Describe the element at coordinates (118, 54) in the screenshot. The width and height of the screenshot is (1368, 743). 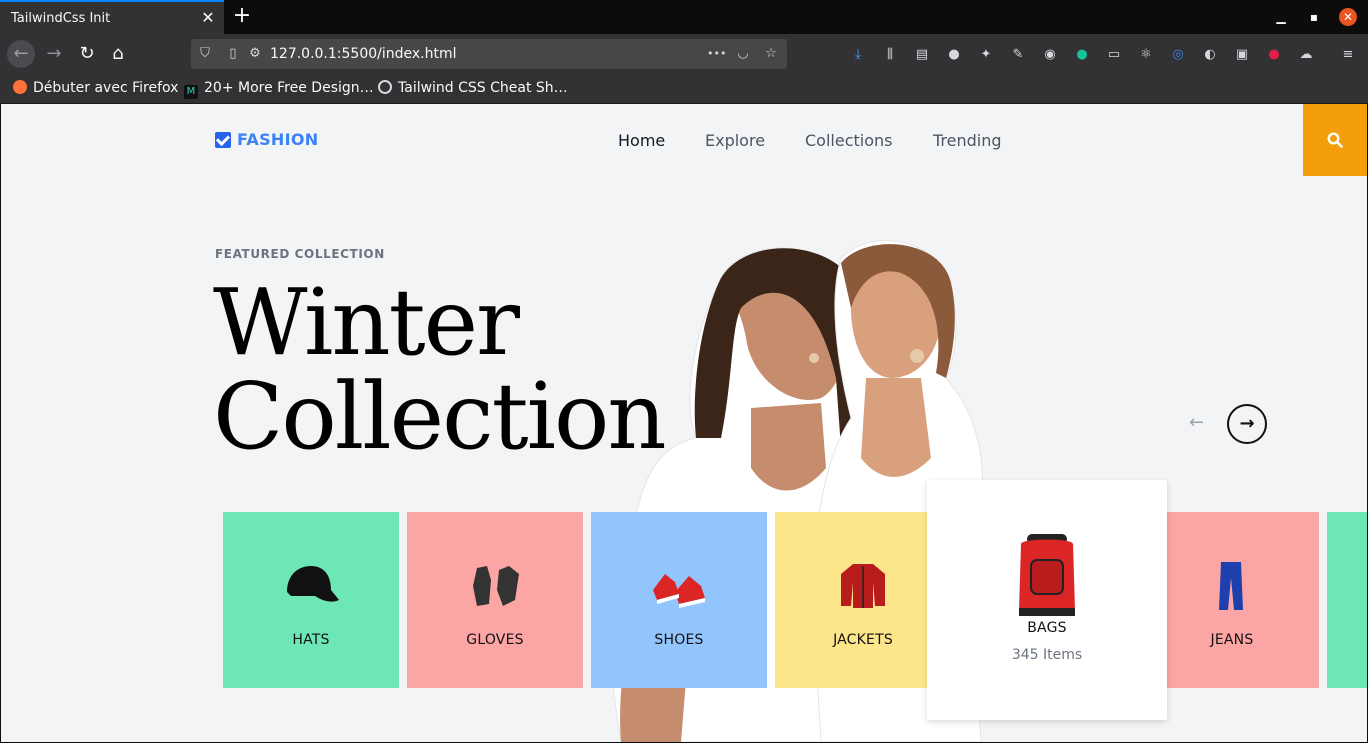
I see `home-button: ⌂` at that location.